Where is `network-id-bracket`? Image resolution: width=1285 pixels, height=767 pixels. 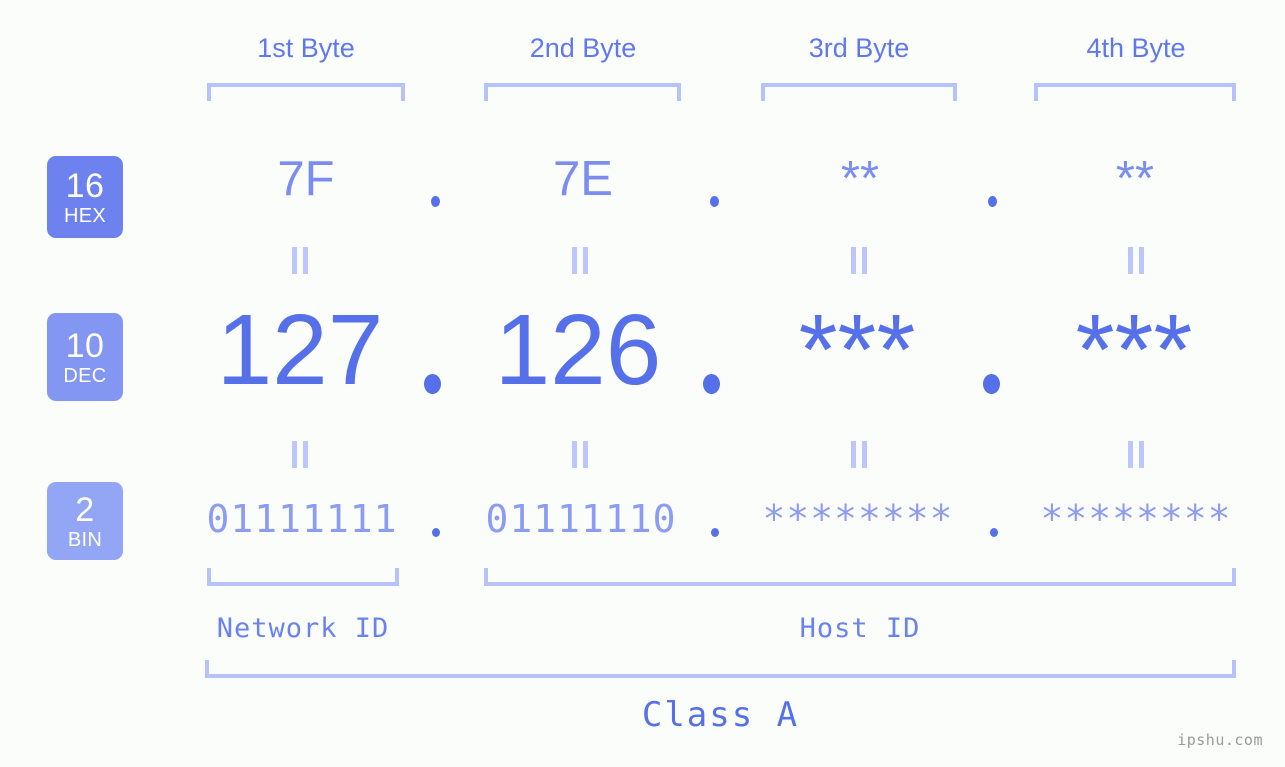 network-id-bracket is located at coordinates (303, 577).